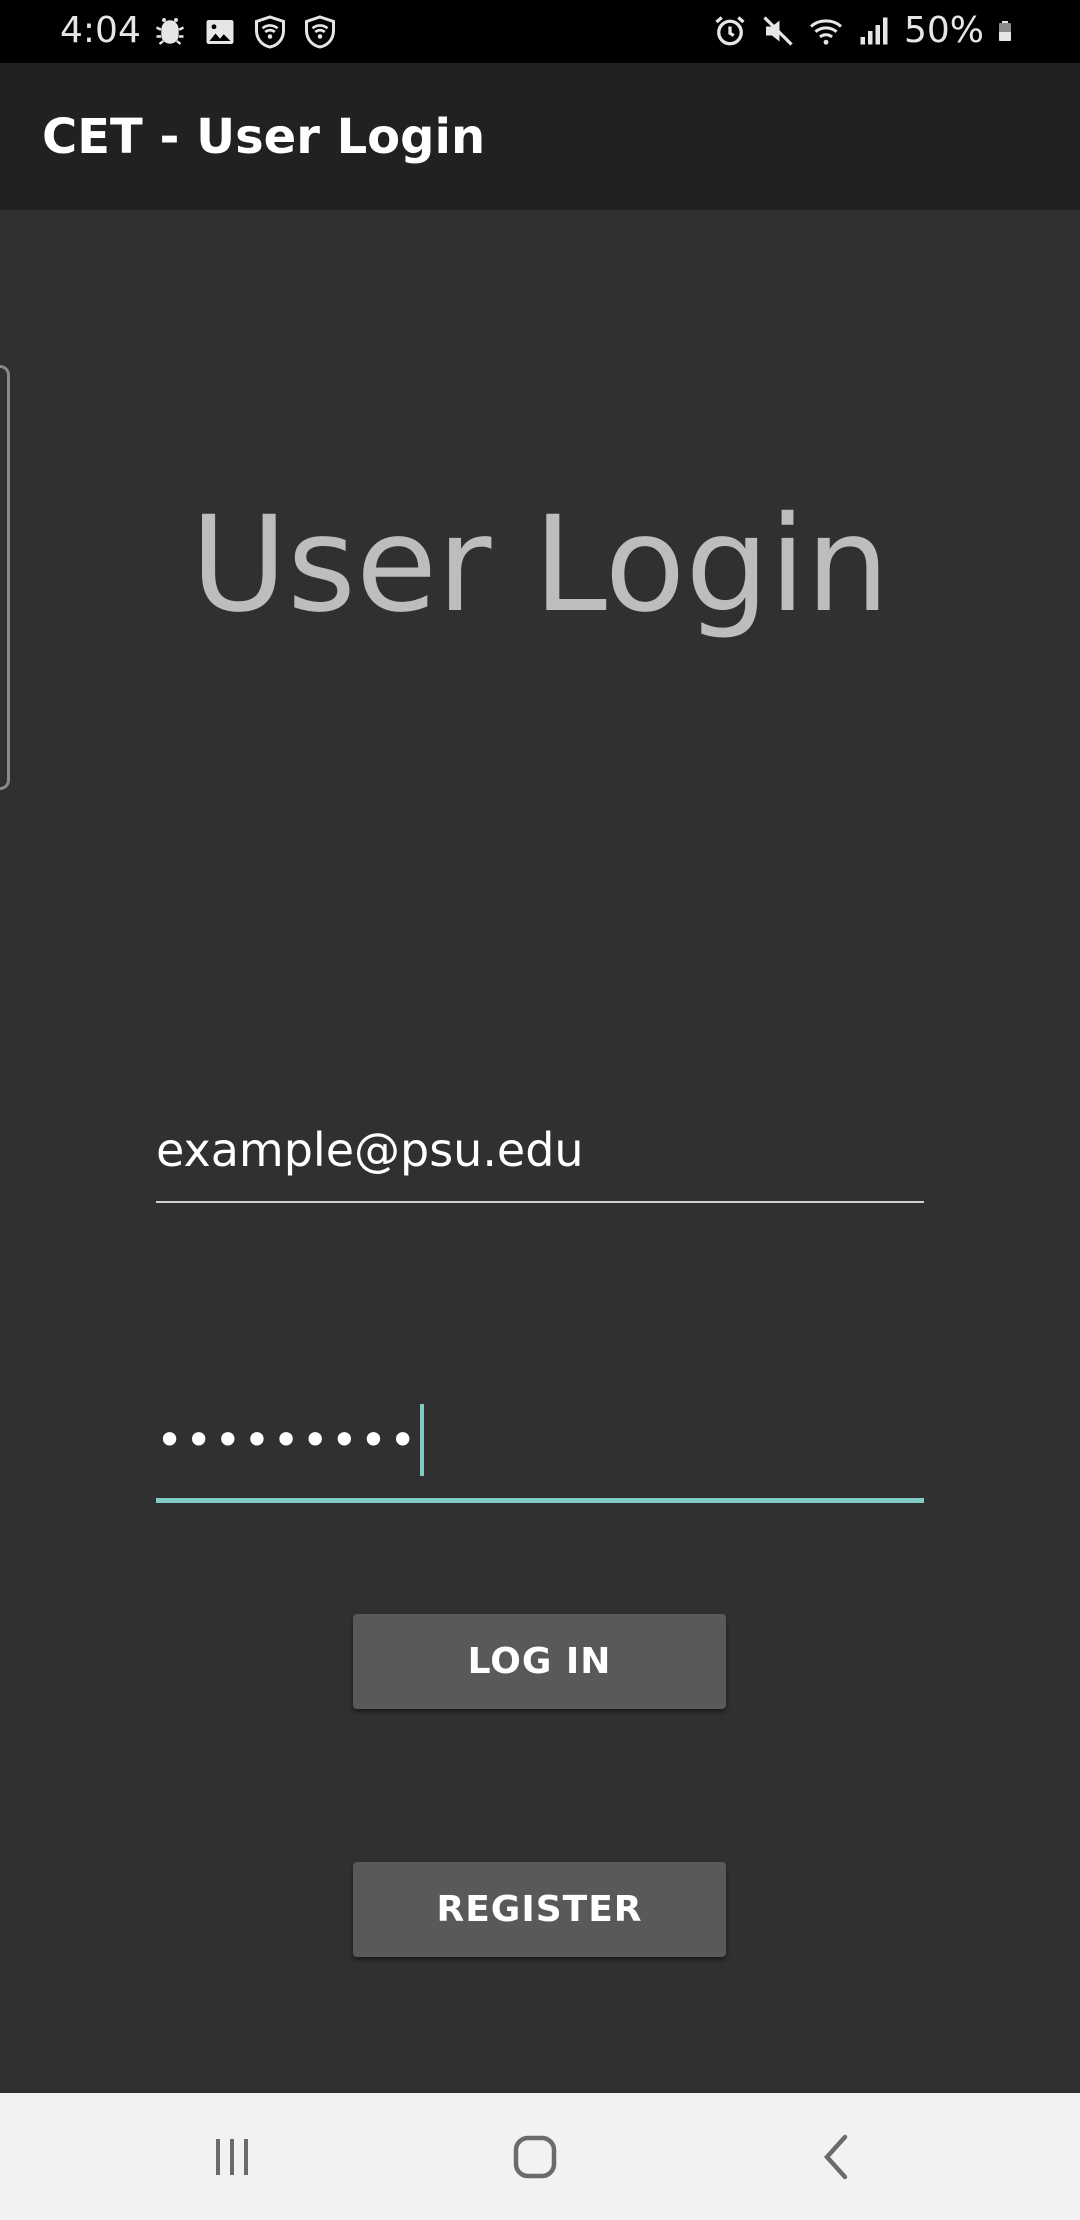 This screenshot has width=1080, height=2220. Describe the element at coordinates (422, 1440) in the screenshot. I see `text-cursor` at that location.